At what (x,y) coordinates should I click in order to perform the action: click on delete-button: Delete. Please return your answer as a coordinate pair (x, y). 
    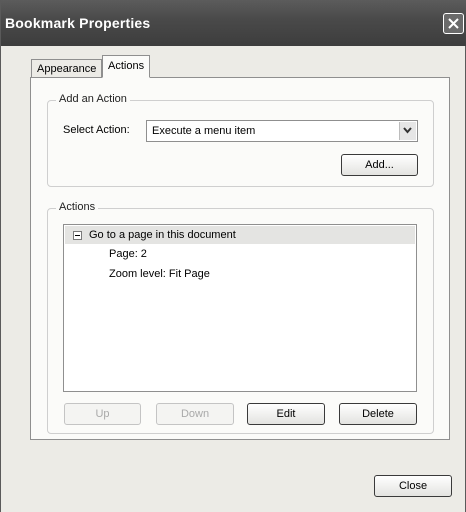
    Looking at the image, I should click on (378, 414).